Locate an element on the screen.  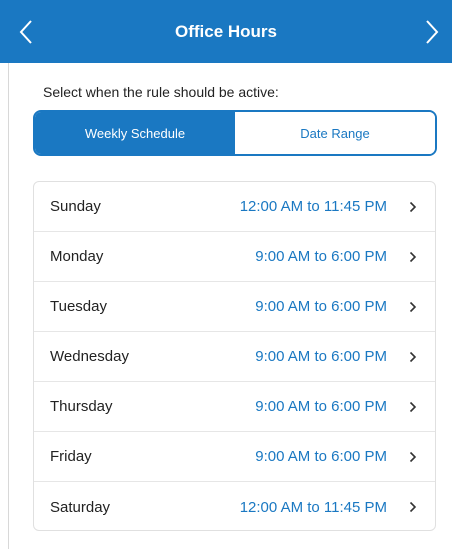
day-name: Thursday is located at coordinates (81, 406).